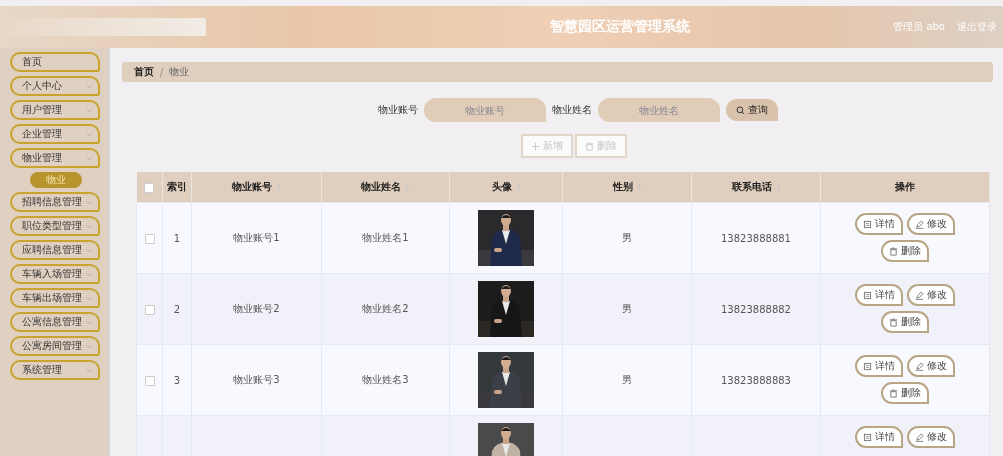 Image resolution: width=1003 pixels, height=456 pixels. What do you see at coordinates (55, 298) in the screenshot?
I see `sidebar-item: 车辆出场管理` at bounding box center [55, 298].